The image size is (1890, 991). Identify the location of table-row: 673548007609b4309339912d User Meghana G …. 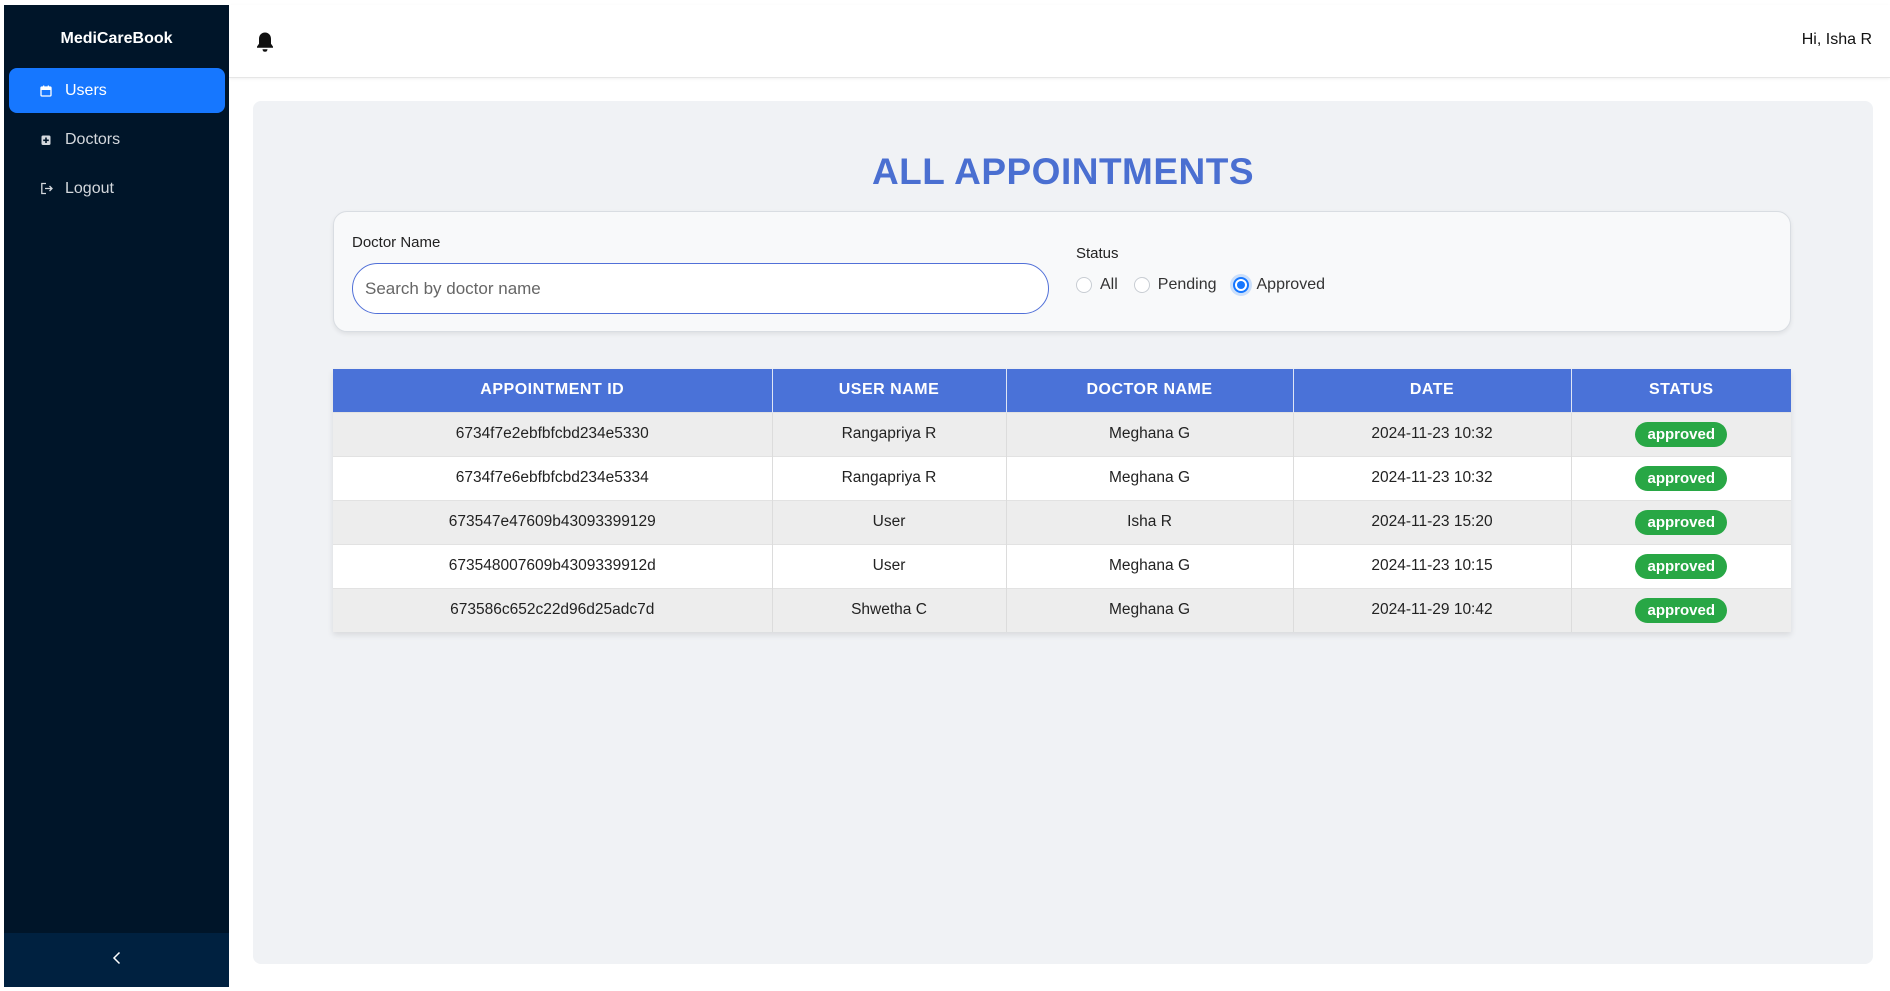
(1062, 565).